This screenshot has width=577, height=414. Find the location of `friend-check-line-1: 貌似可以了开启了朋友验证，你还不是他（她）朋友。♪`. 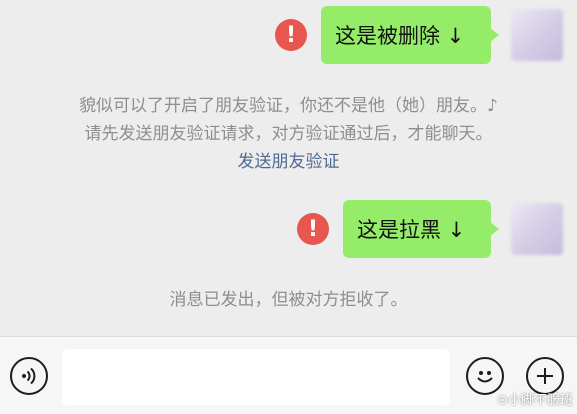

friend-check-line-1: 貌似可以了开启了朋友验证，你还不是他（她）朋友。♪ is located at coordinates (288, 106).